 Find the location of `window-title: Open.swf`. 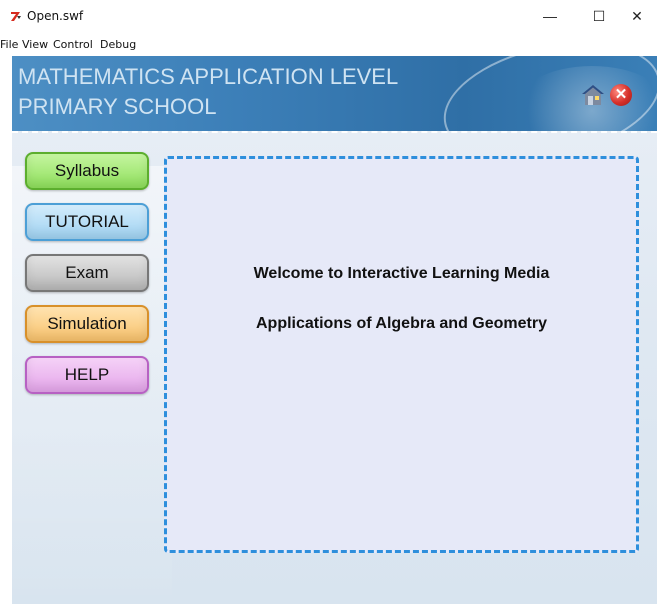

window-title: Open.swf is located at coordinates (55, 16).